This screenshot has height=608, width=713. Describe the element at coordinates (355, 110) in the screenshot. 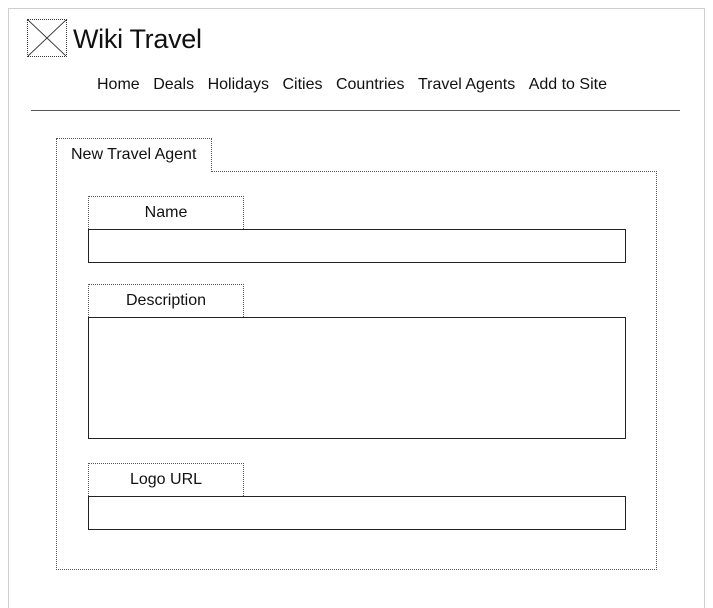

I see `nav-divider` at that location.